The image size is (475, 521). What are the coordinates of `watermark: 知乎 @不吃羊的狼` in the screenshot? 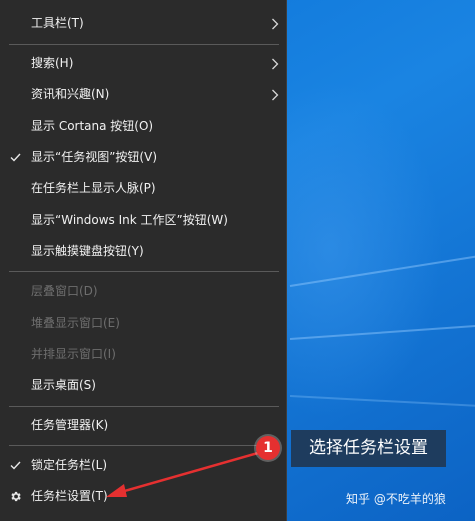 It's located at (396, 499).